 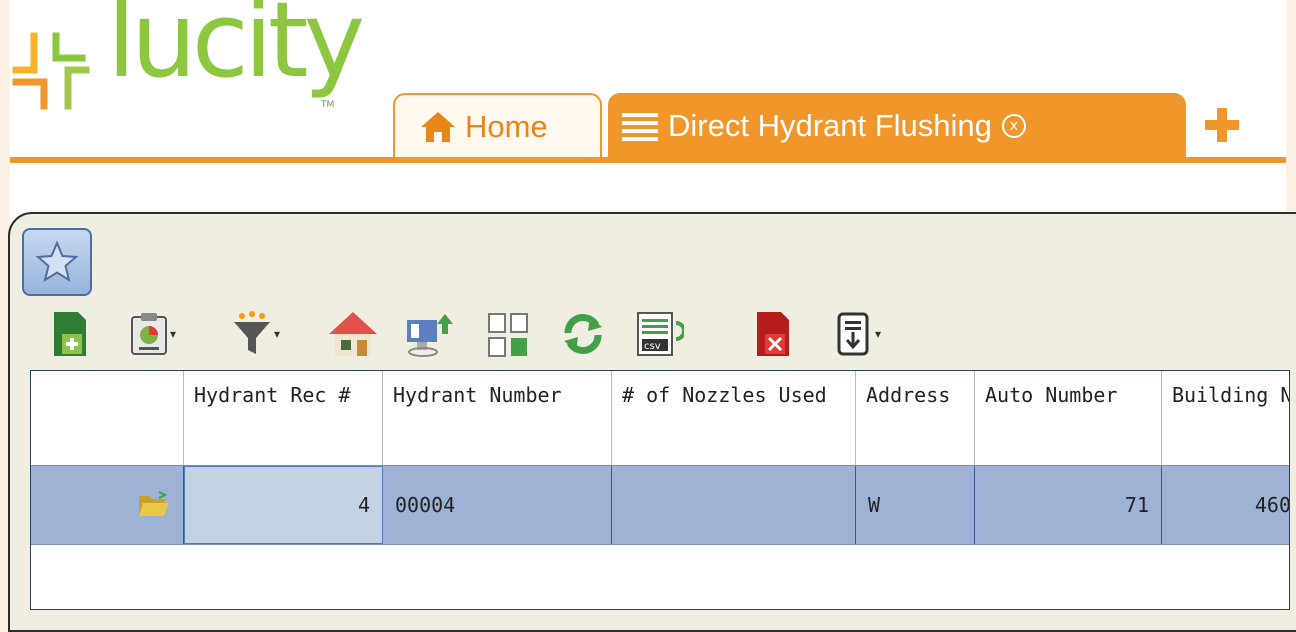 I want to click on table-row: 4 00004 W 71 460, so click(x=660, y=505).